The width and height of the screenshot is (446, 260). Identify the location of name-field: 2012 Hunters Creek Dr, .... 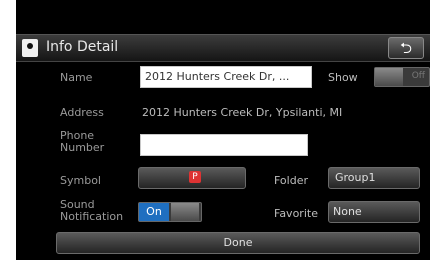
(226, 77).